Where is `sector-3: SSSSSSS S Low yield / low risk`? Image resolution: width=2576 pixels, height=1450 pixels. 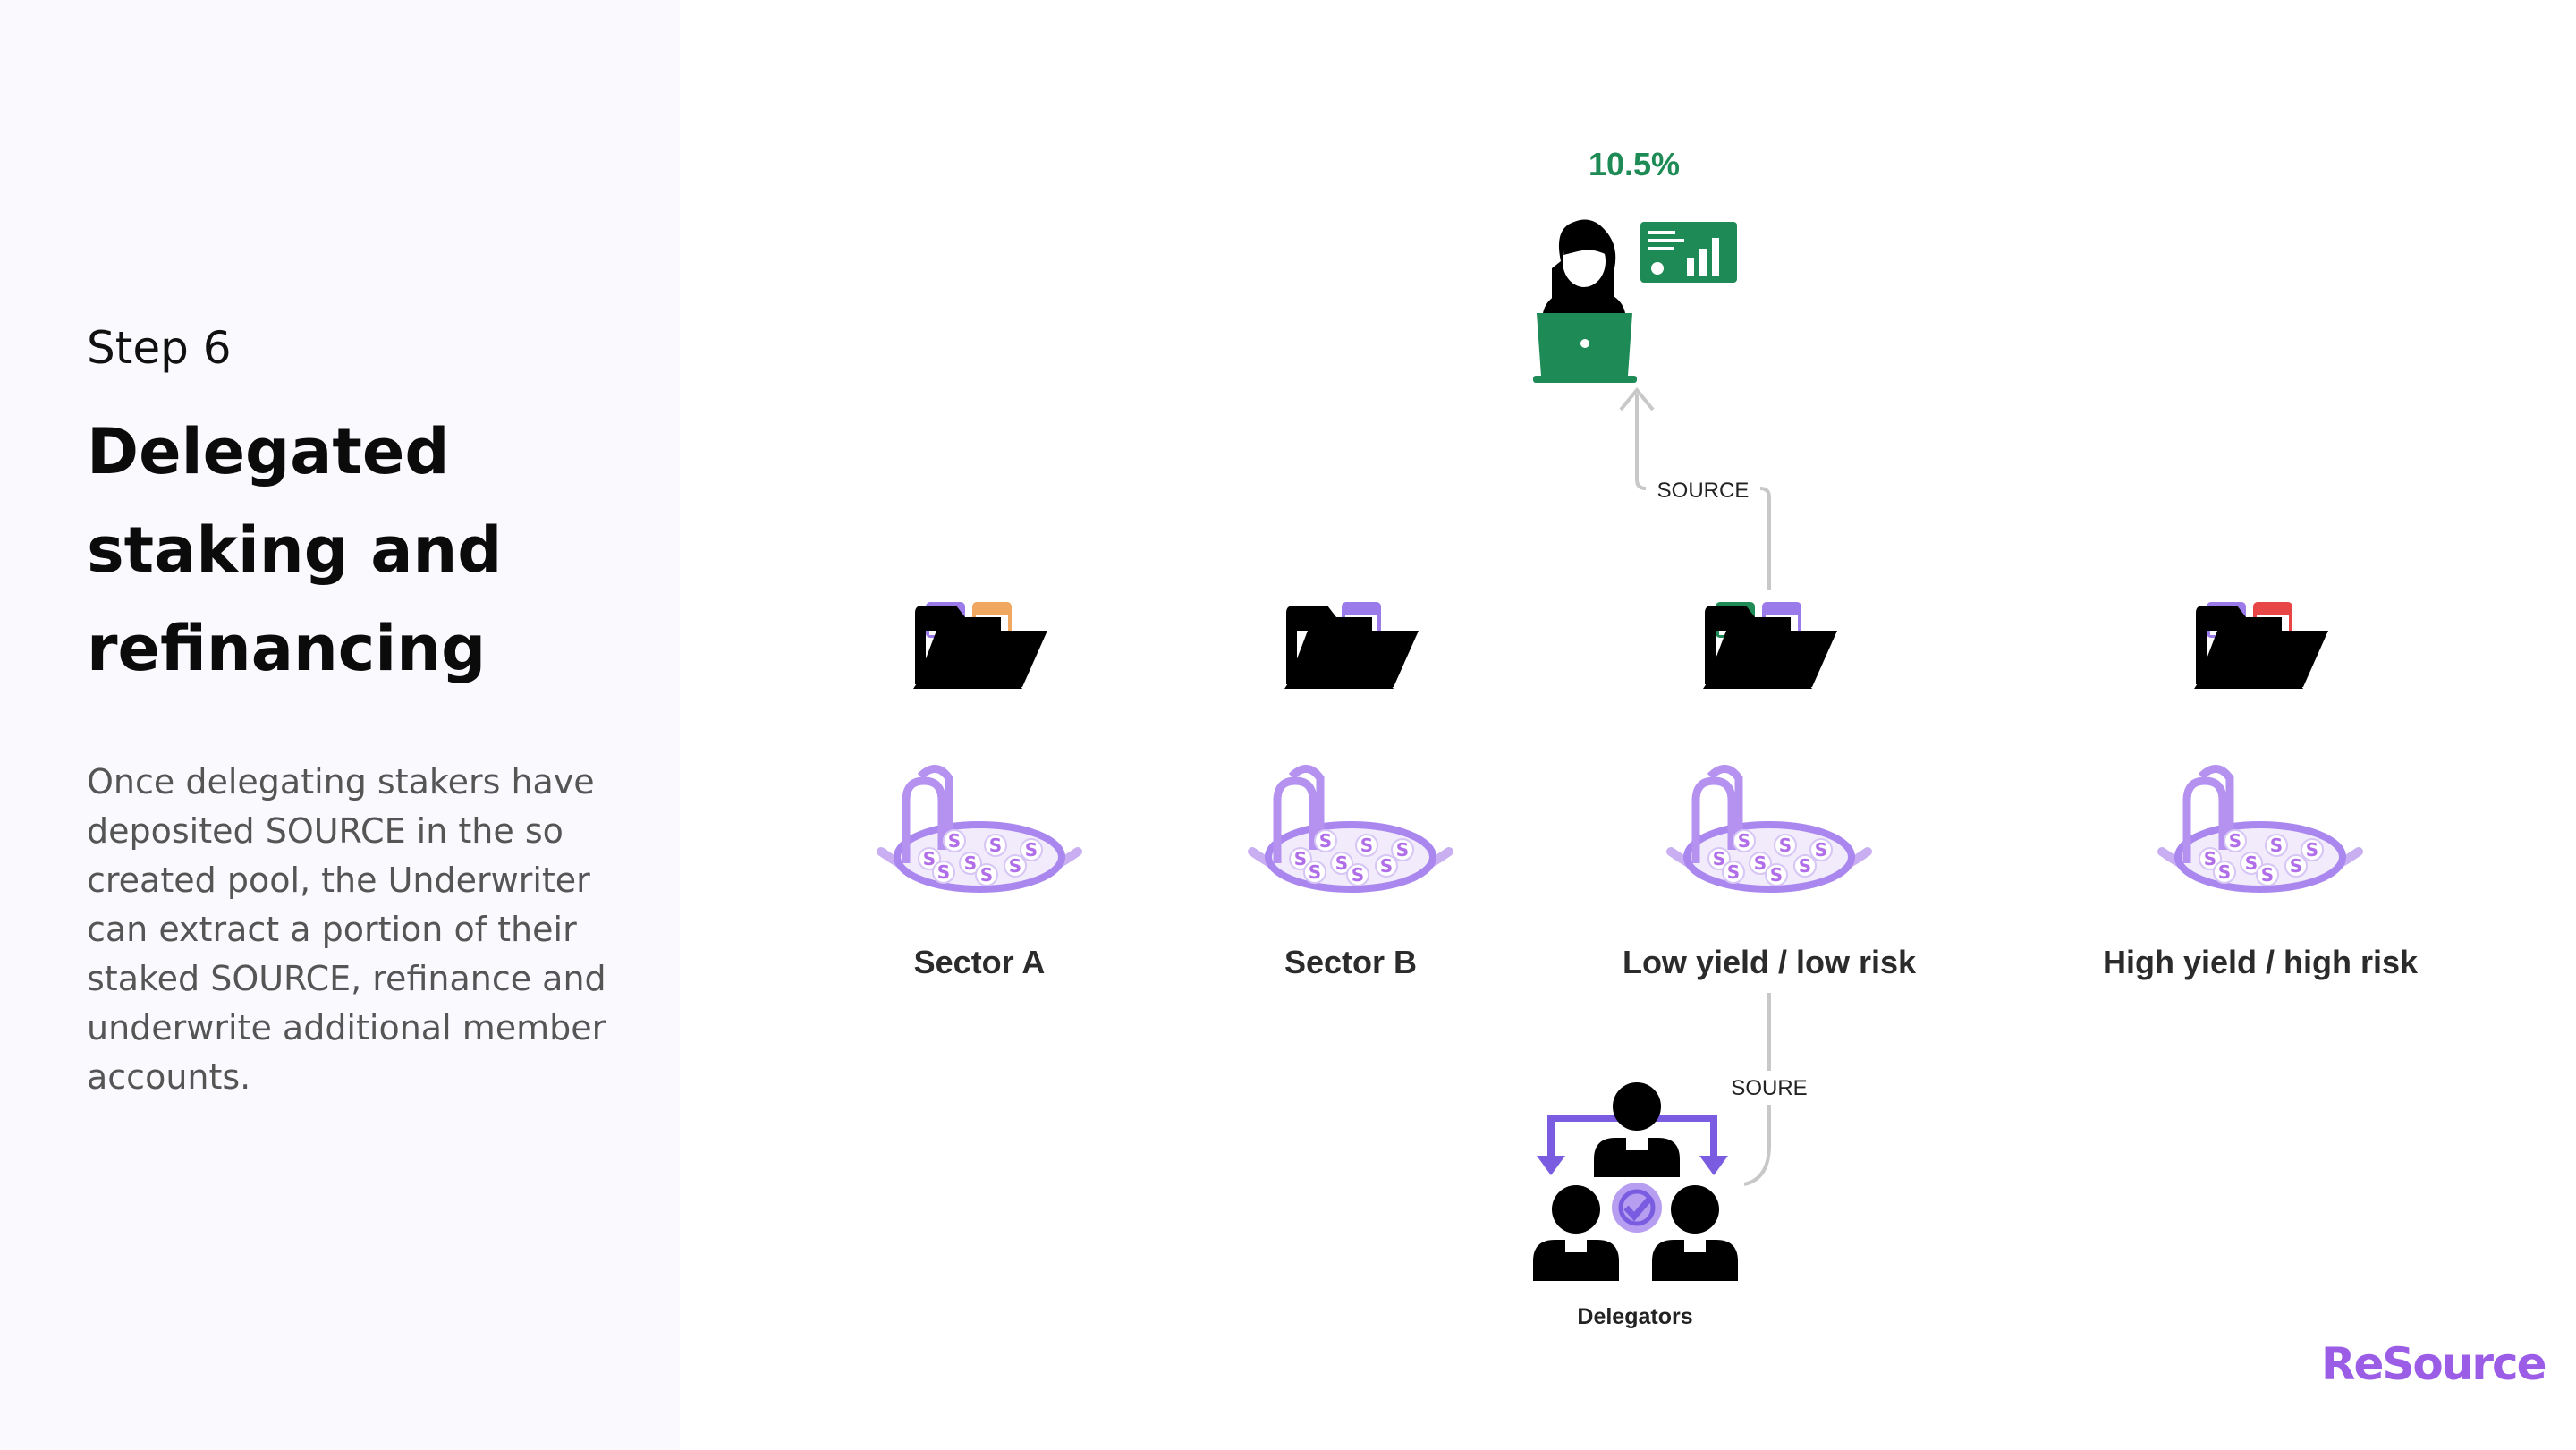 sector-3: SSSSSSS S Low yield / low risk is located at coordinates (1770, 791).